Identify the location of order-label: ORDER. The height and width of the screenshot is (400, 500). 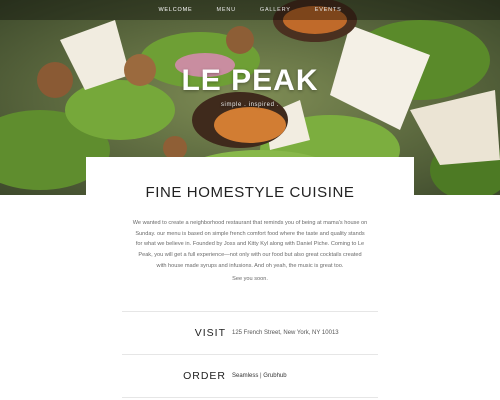
(204, 376).